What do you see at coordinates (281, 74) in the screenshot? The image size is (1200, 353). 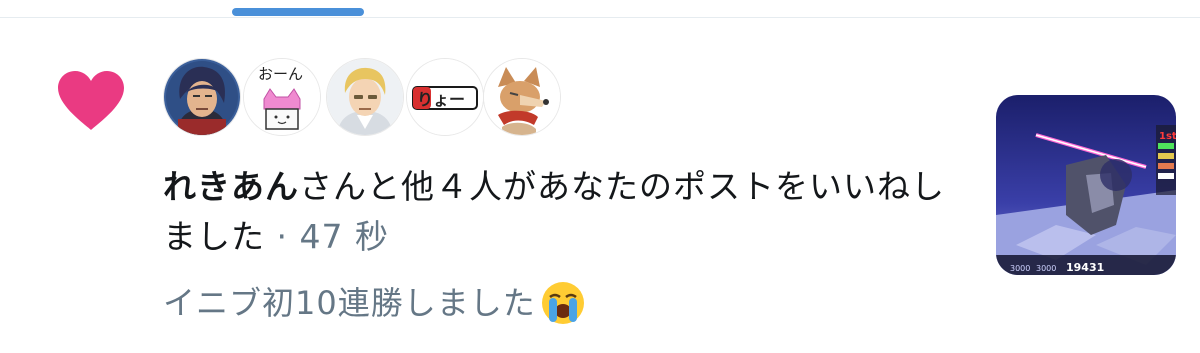 I see `avatar-label: おーん` at bounding box center [281, 74].